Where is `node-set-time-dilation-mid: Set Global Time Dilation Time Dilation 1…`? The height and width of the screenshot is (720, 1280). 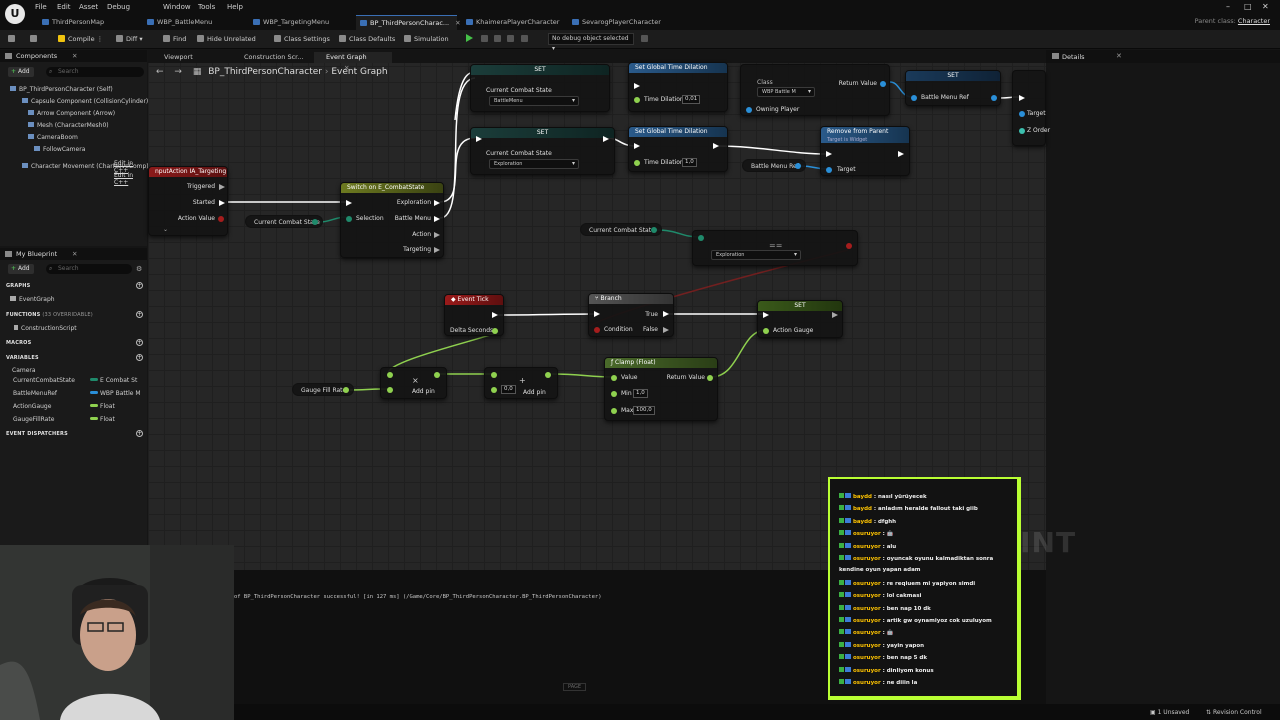
node-set-time-dilation-mid: Set Global Time Dilation Time Dilation 1… is located at coordinates (678, 149).